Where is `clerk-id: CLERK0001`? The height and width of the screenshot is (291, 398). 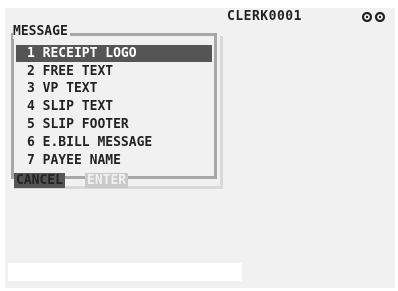
clerk-id: CLERK0001 is located at coordinates (264, 16).